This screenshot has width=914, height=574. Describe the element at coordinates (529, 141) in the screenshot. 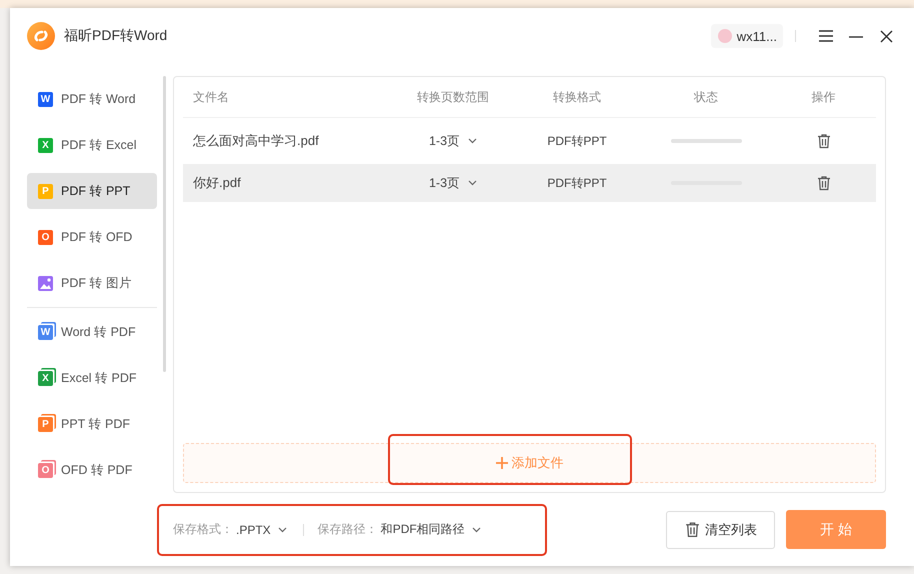

I see `file-row: 怎么面对高中学习.pdf 1-3页 PDF转PPT` at that location.